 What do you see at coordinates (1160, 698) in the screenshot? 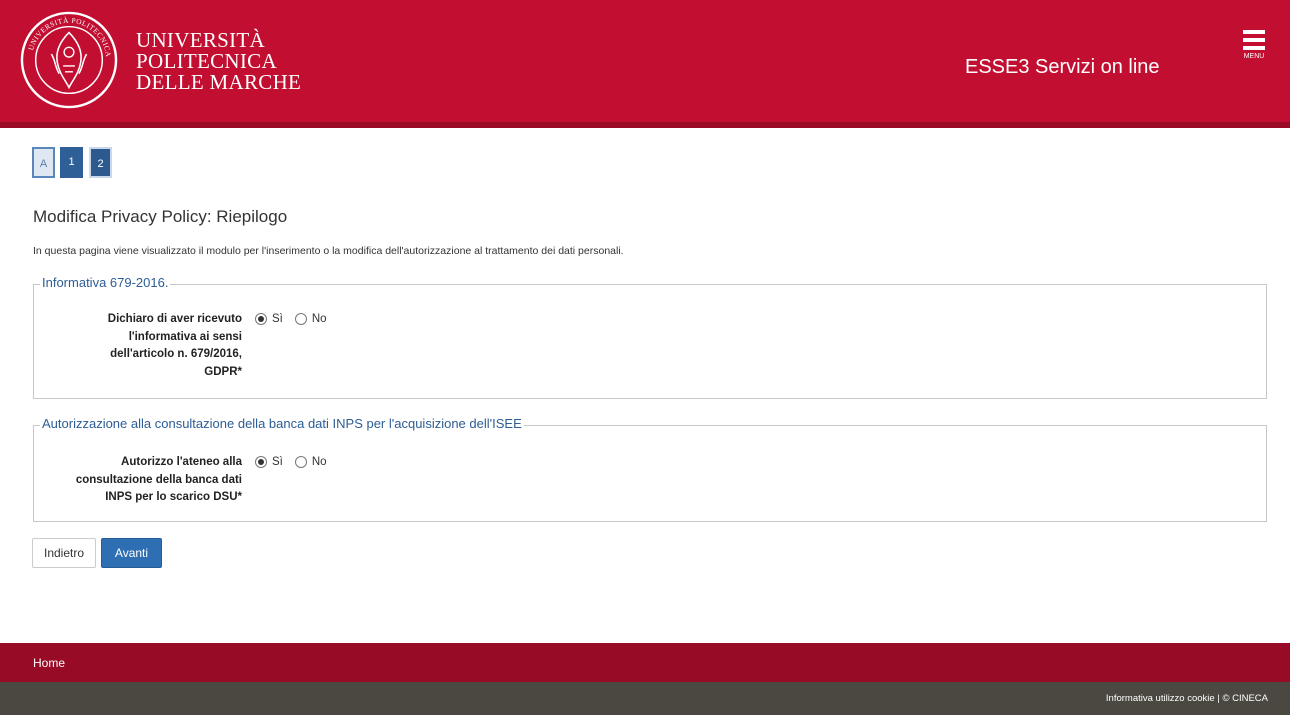
I see `cookie-policy-link: Informativa utilizzo cookie` at bounding box center [1160, 698].